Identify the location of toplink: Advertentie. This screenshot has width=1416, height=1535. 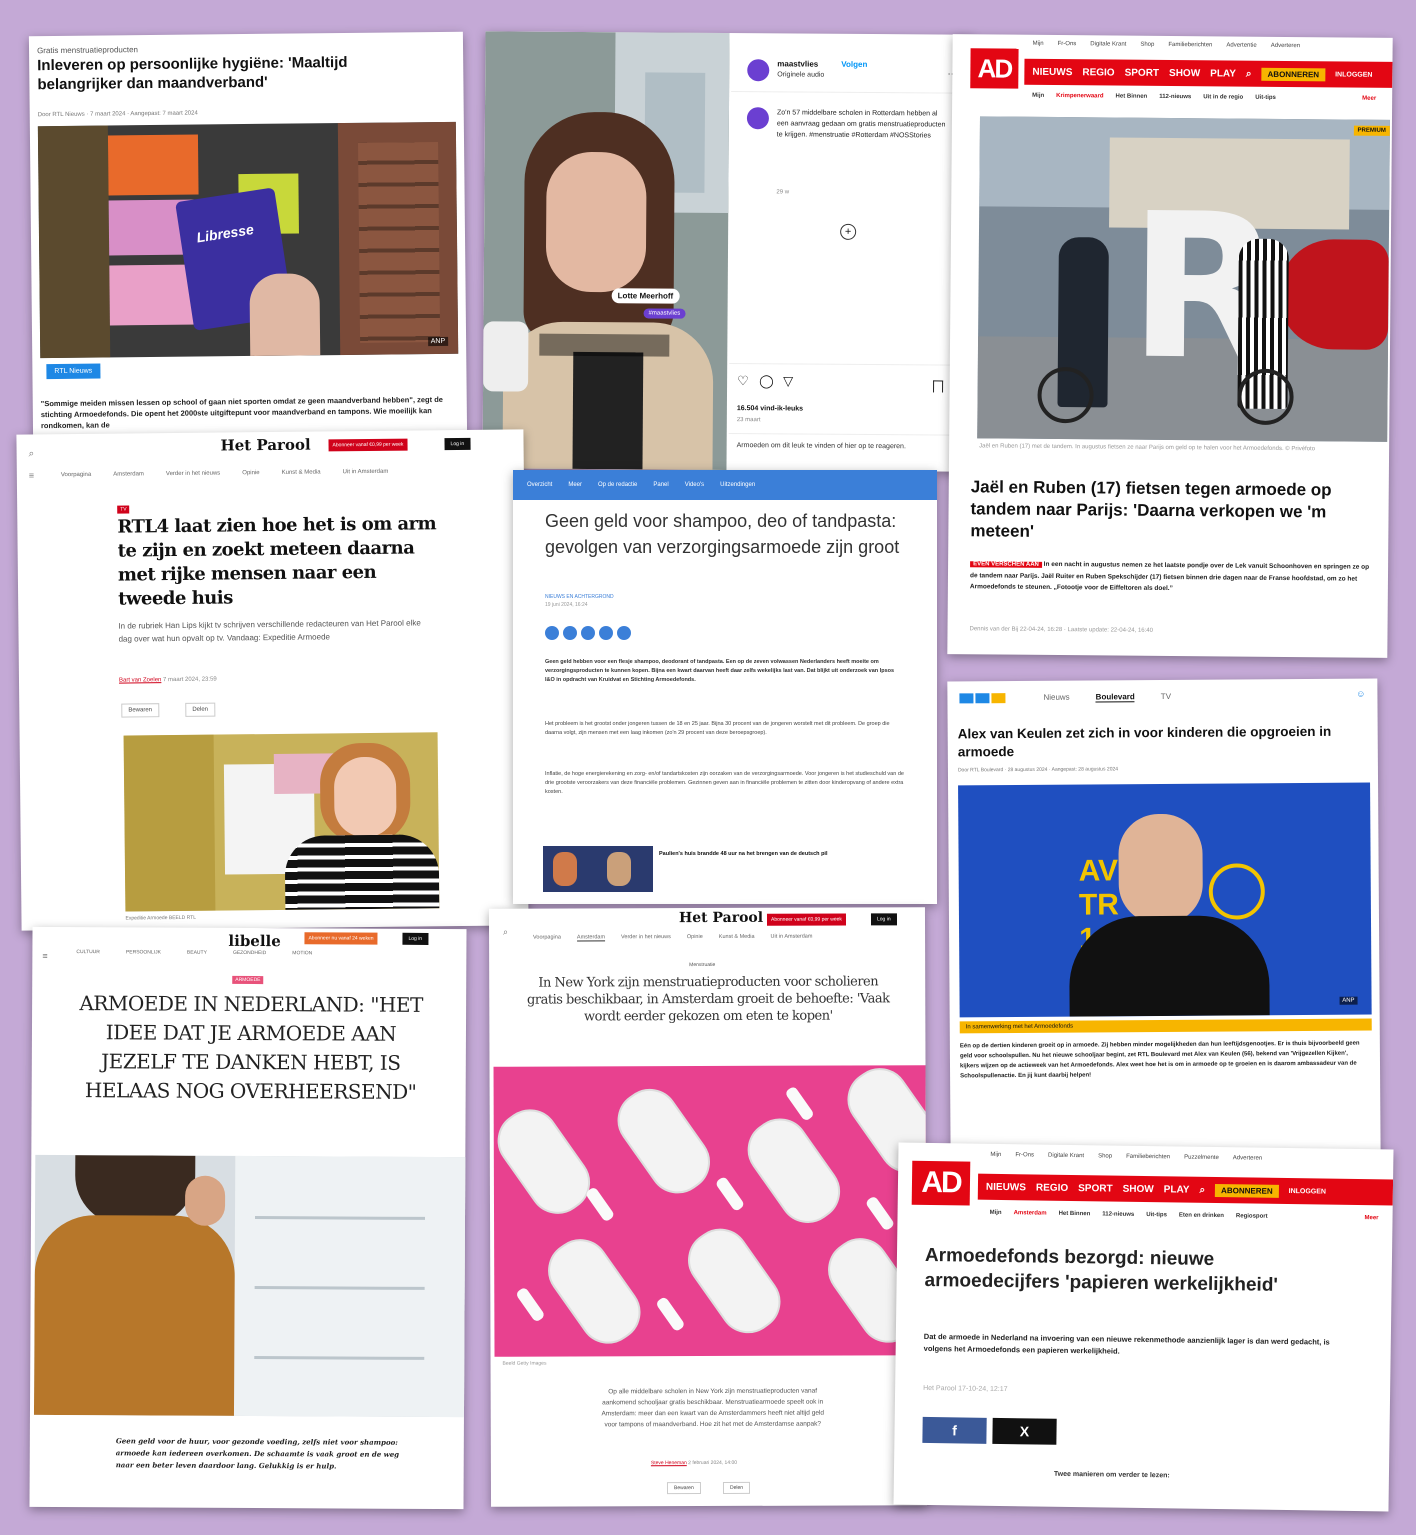
(1241, 45).